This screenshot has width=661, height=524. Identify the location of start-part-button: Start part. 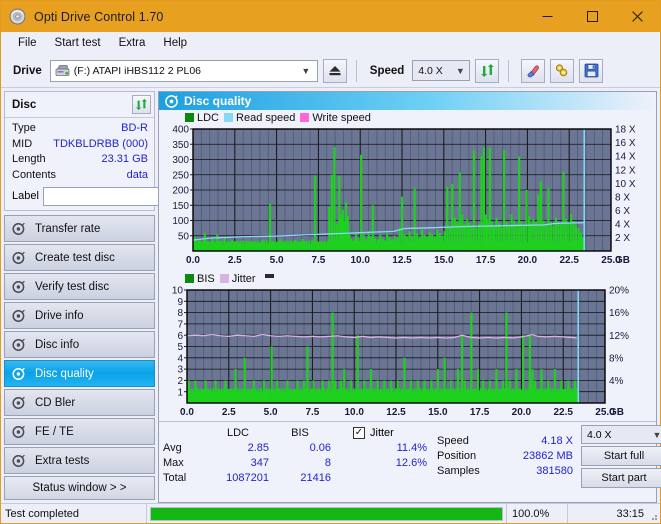
(621, 478).